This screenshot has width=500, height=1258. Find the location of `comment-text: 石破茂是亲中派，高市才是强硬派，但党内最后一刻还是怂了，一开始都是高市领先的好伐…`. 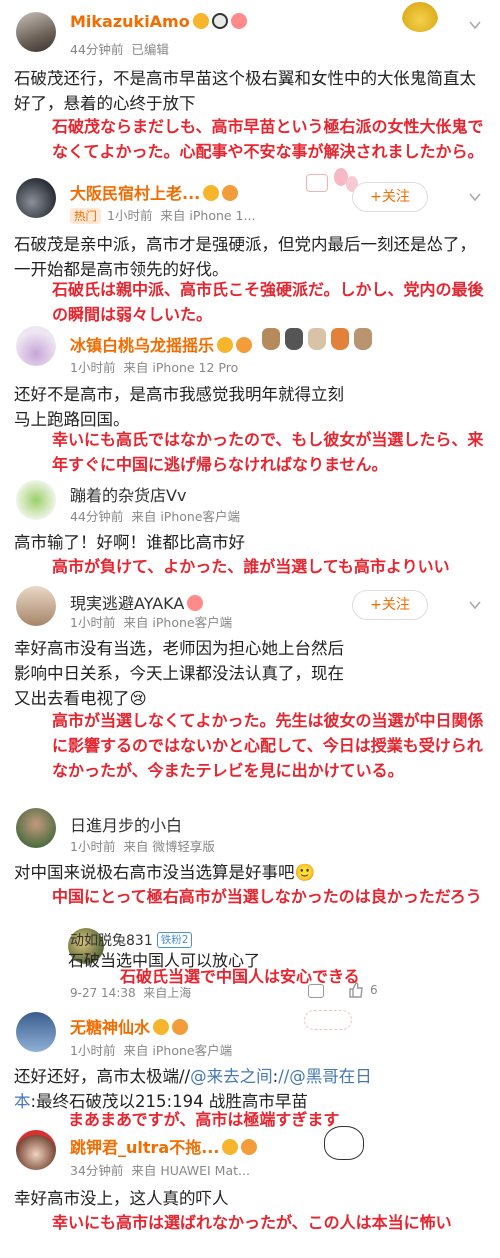

comment-text: 石破茂是亲中派，高市才是强硬派，但党内最后一刻还是怂了，一开始都是高市领先的好伐… is located at coordinates (245, 257).